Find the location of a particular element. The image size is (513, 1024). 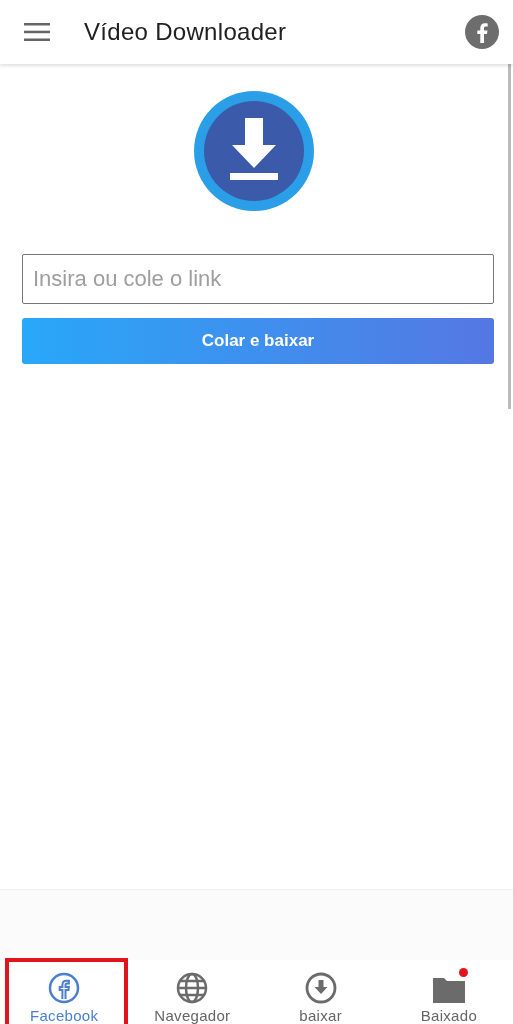

link-input-field: Insira ou cole o link is located at coordinates (258, 279).